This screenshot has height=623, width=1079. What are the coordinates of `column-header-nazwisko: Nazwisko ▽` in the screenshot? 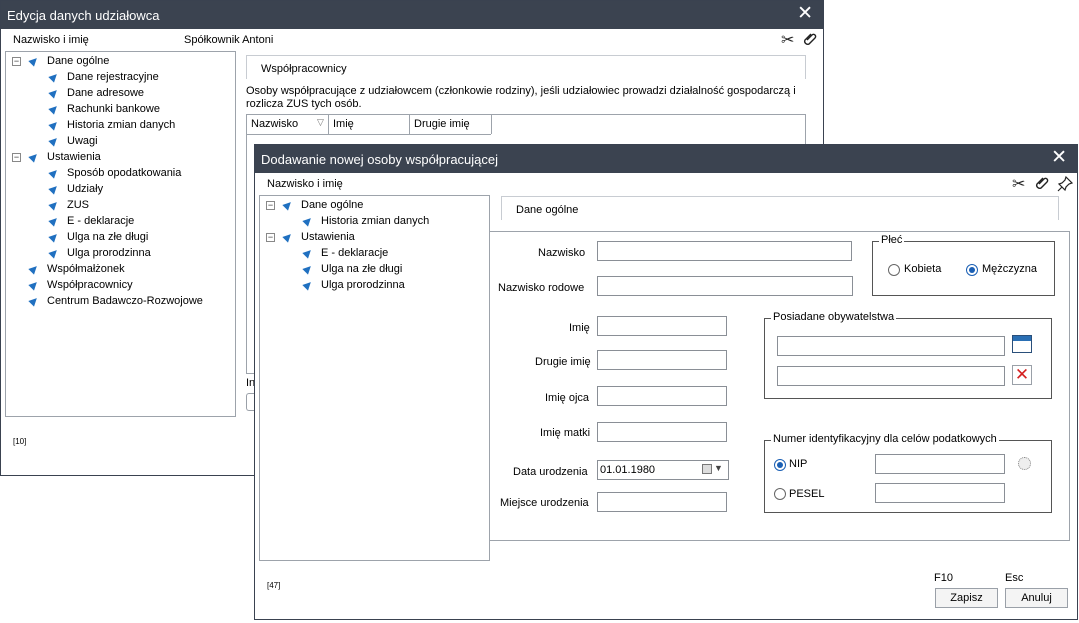 It's located at (288, 124).